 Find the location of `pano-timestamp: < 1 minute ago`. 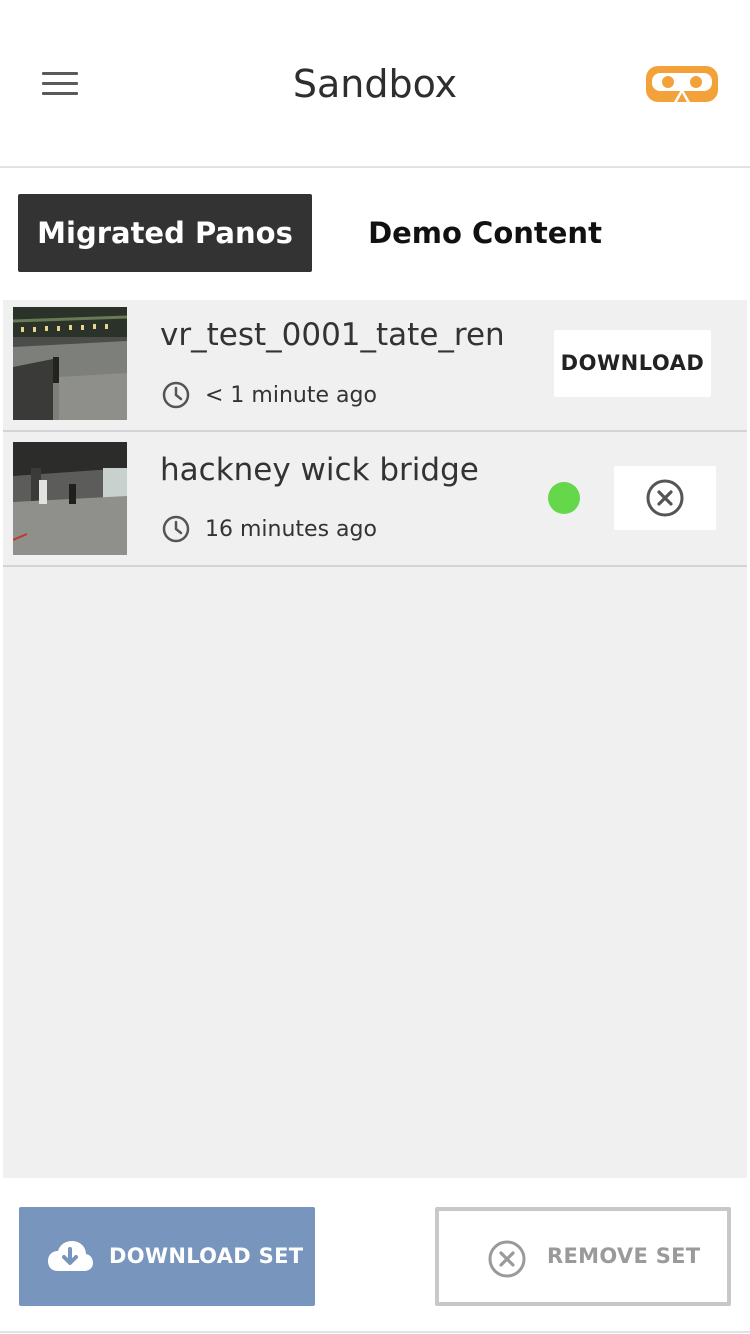

pano-timestamp: < 1 minute ago is located at coordinates (291, 395).